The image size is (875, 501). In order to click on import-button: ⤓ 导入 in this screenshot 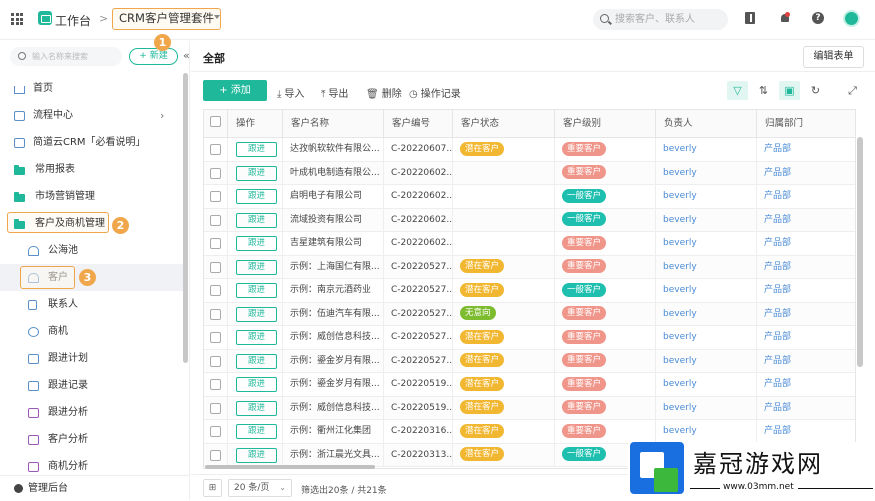, I will do `click(290, 92)`.